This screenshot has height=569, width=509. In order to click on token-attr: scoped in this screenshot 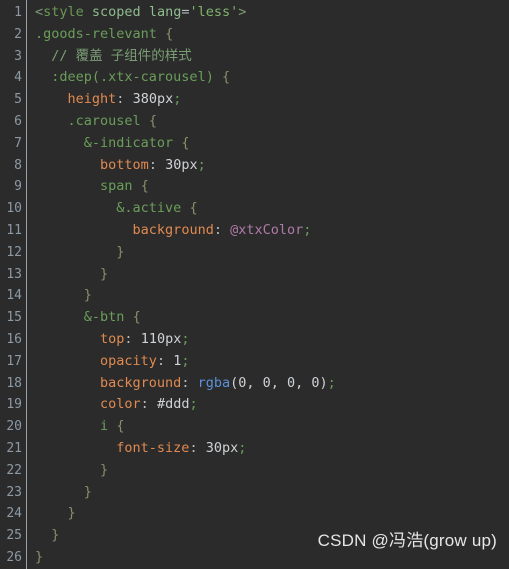, I will do `click(116, 12)`.